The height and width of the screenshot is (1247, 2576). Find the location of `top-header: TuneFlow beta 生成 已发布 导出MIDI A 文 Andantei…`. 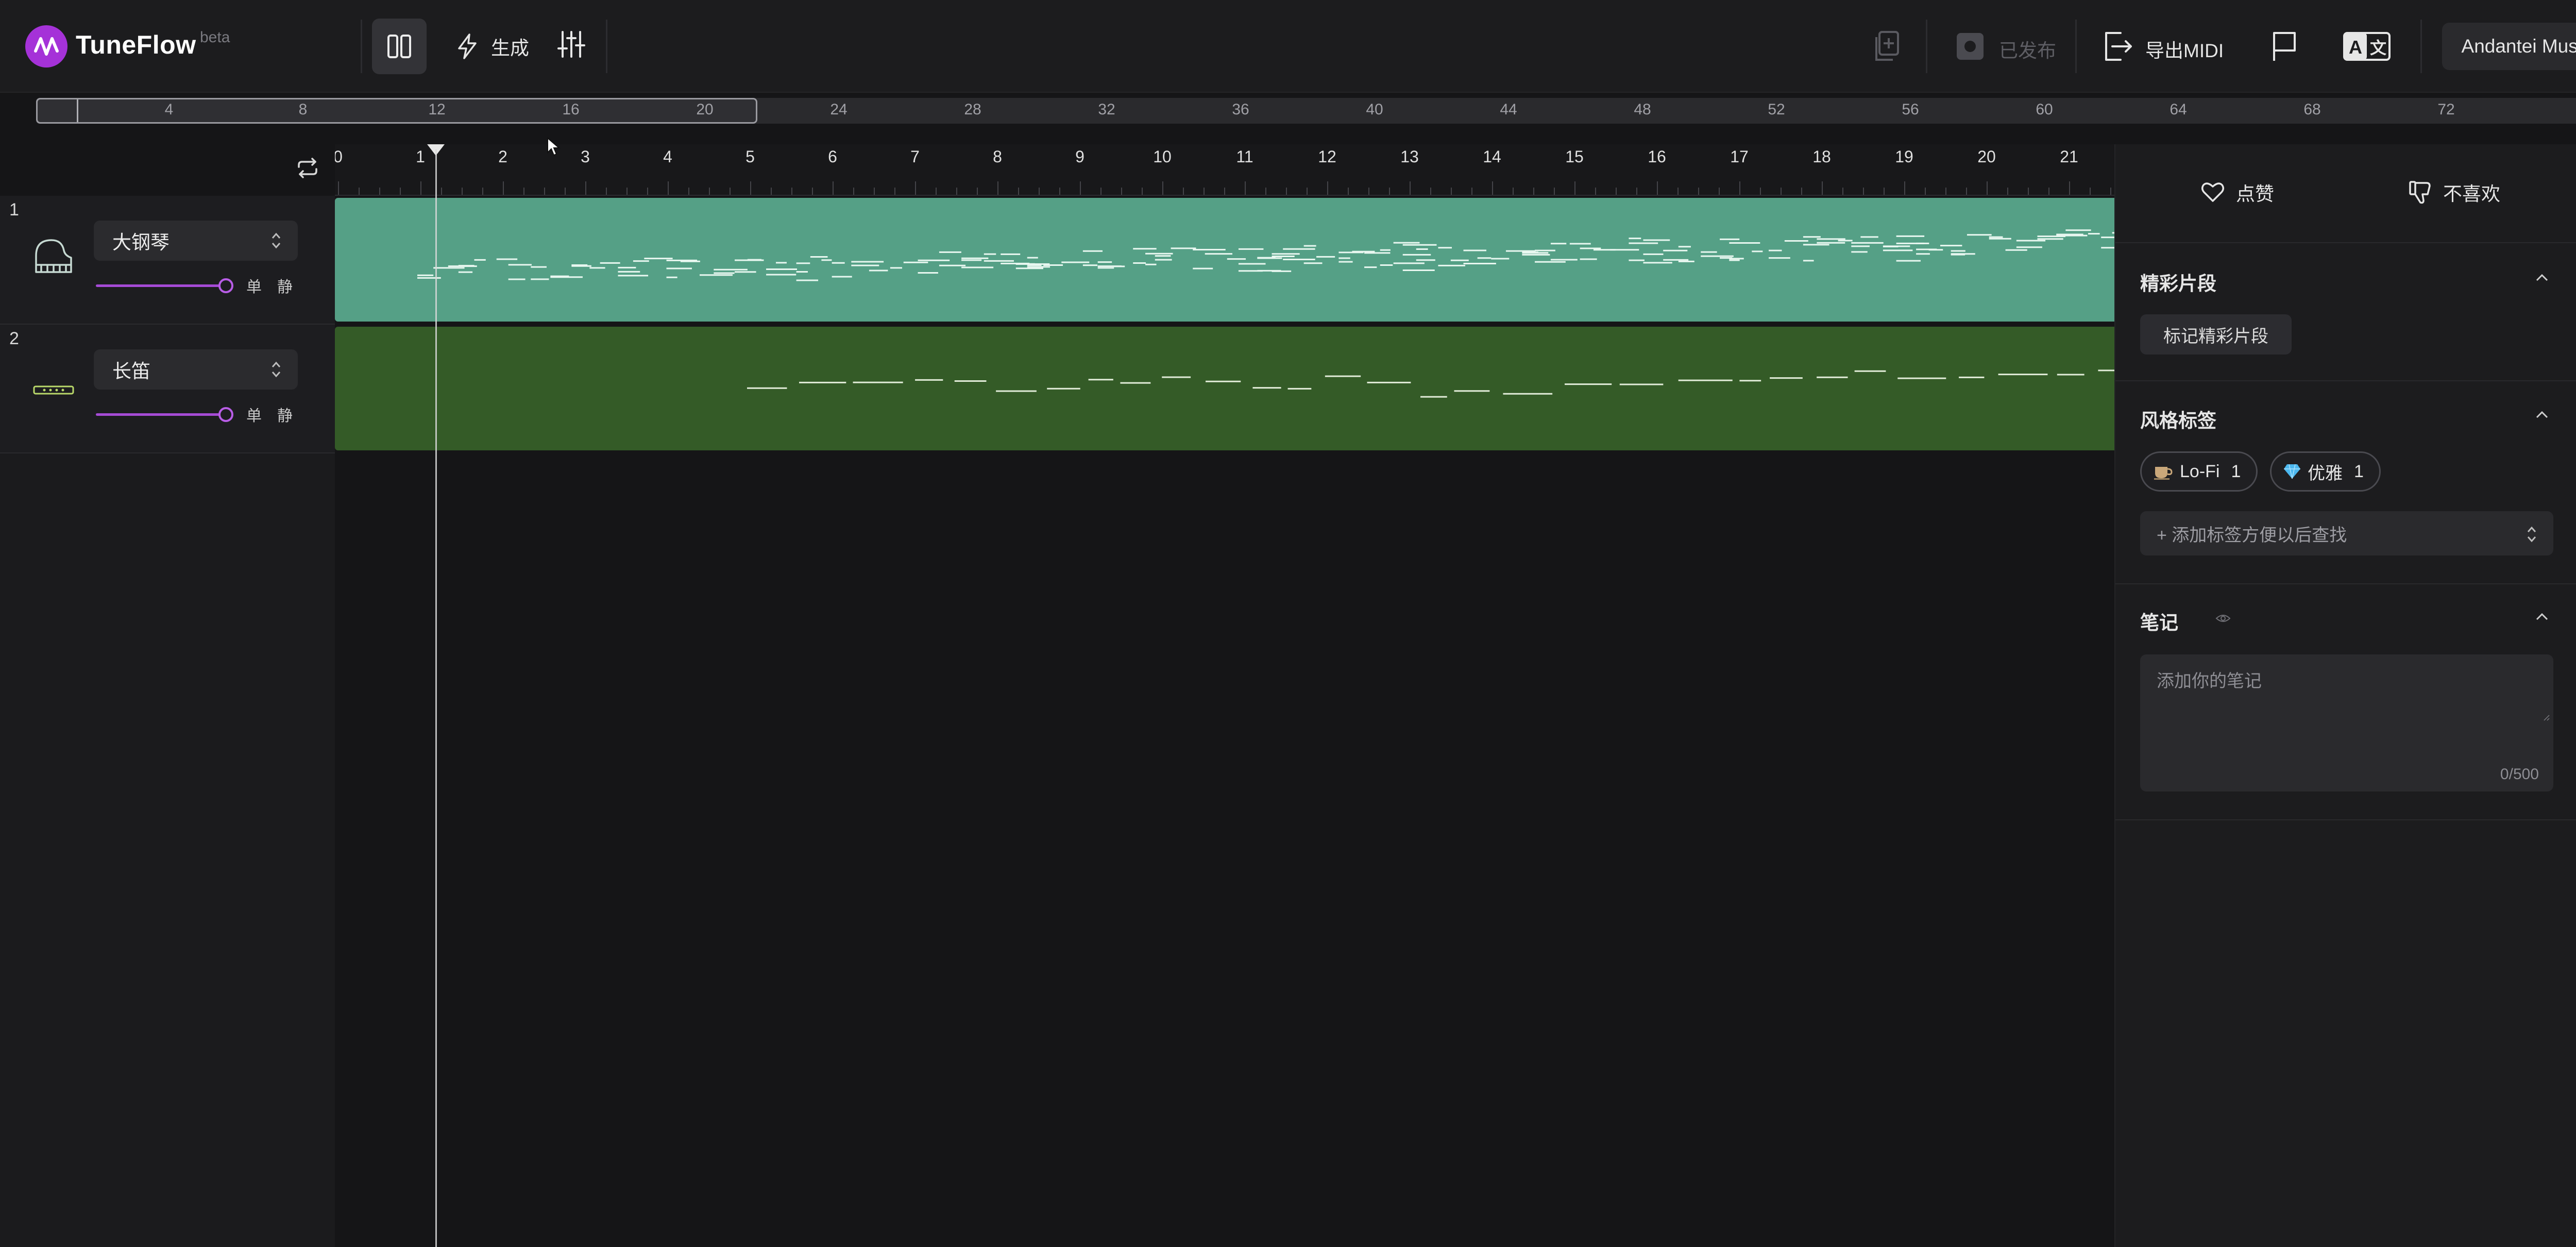

top-header: TuneFlow beta 生成 已发布 导出MIDI A 文 Andantei… is located at coordinates (1288, 46).